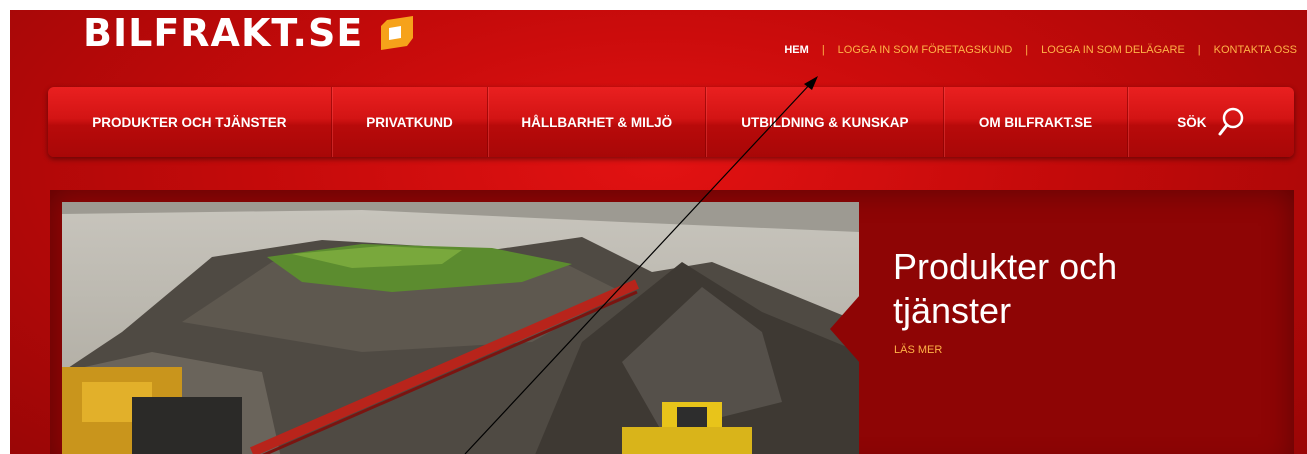  What do you see at coordinates (1192, 122) in the screenshot?
I see `nav-item-label: SÖK` at bounding box center [1192, 122].